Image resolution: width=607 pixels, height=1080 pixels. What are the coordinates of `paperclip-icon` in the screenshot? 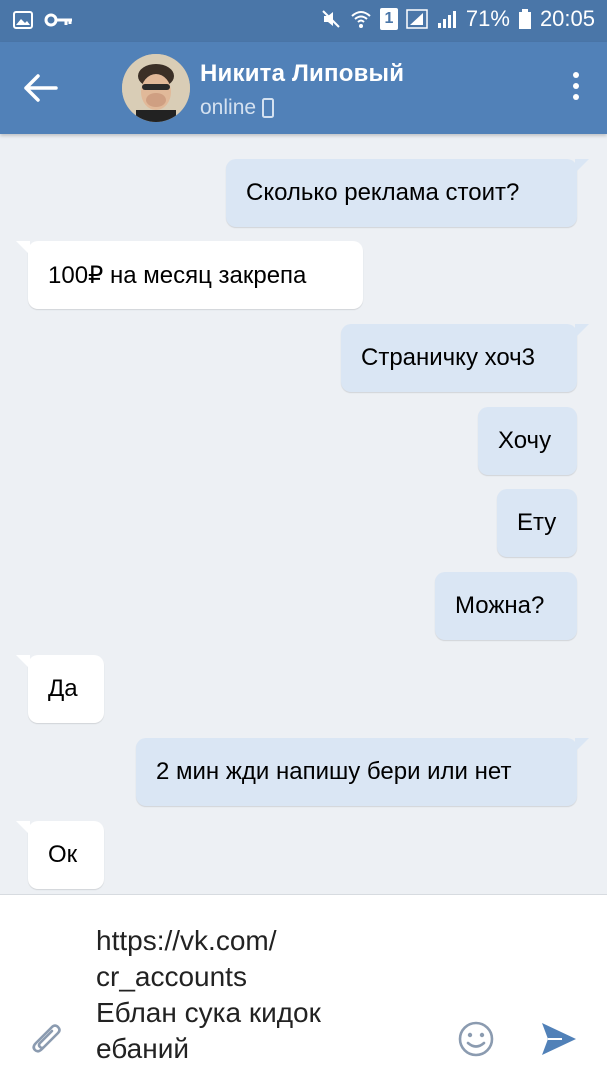 It's located at (48, 1041).